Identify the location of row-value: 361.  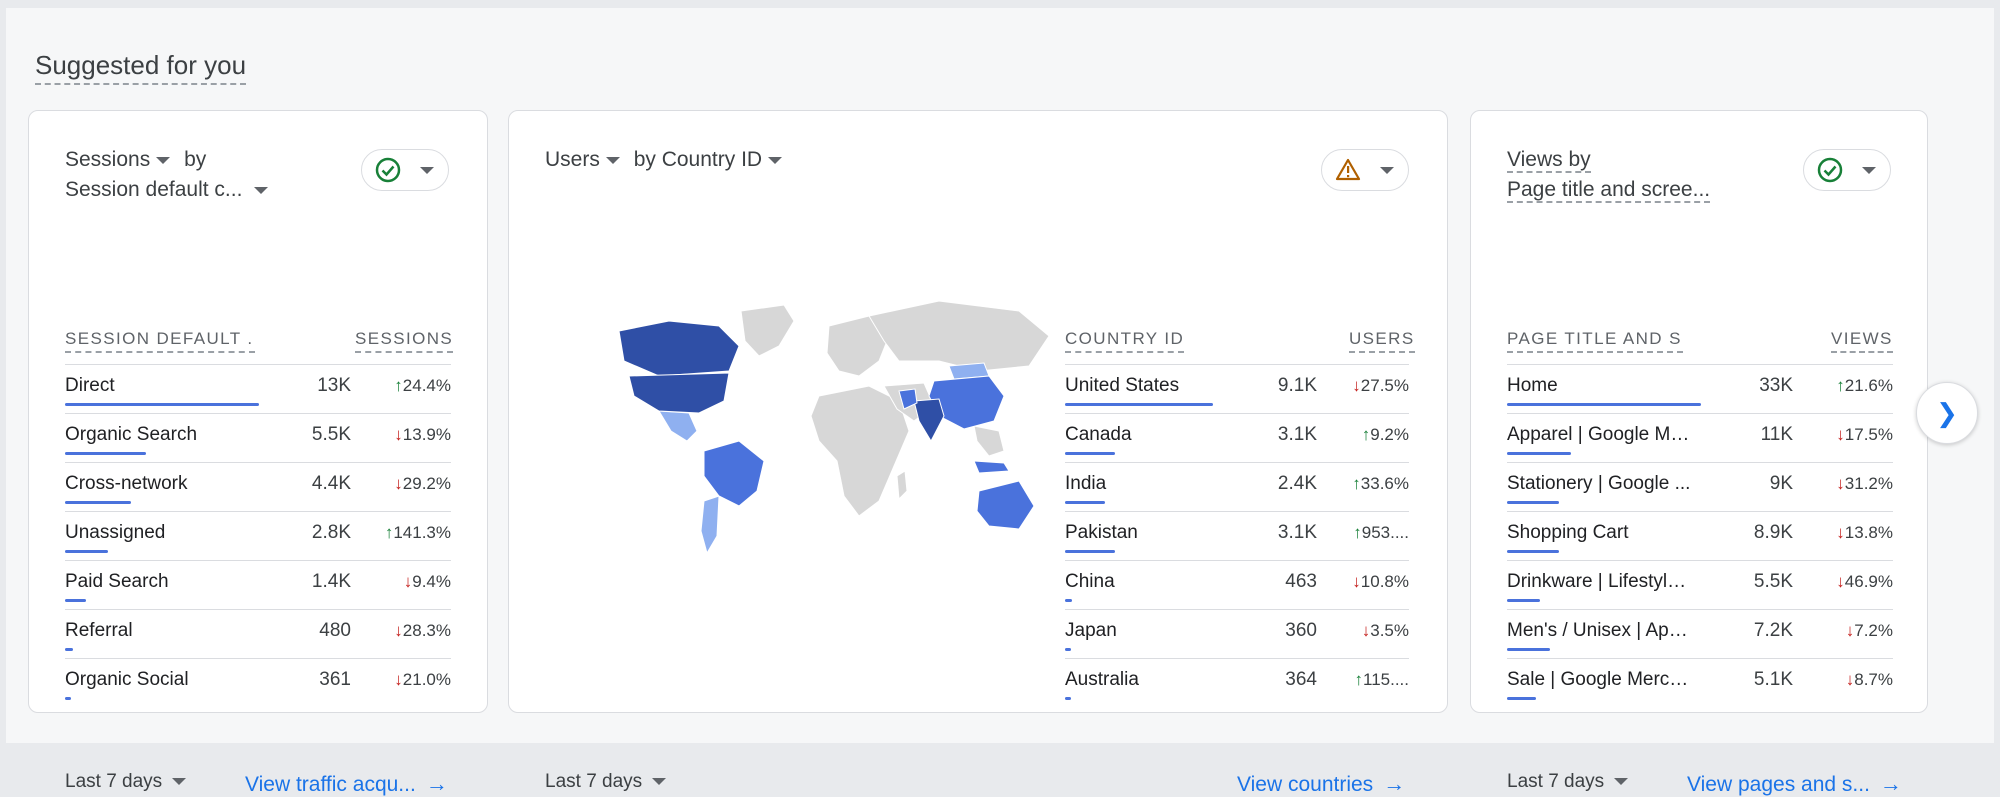
(335, 679).